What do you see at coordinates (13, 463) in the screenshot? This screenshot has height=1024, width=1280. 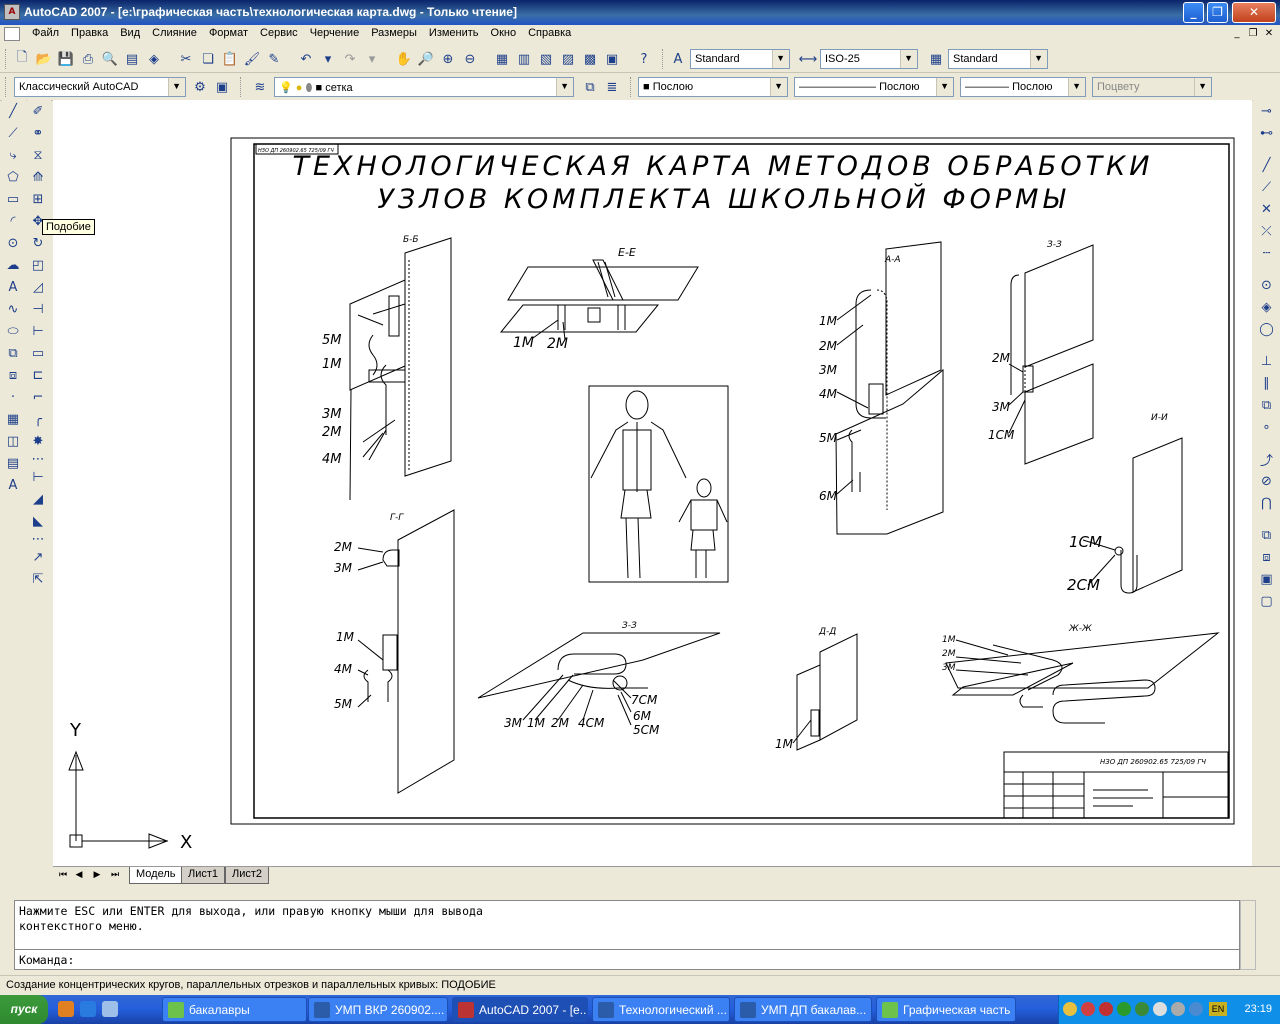 I see `table-icon: ▤` at bounding box center [13, 463].